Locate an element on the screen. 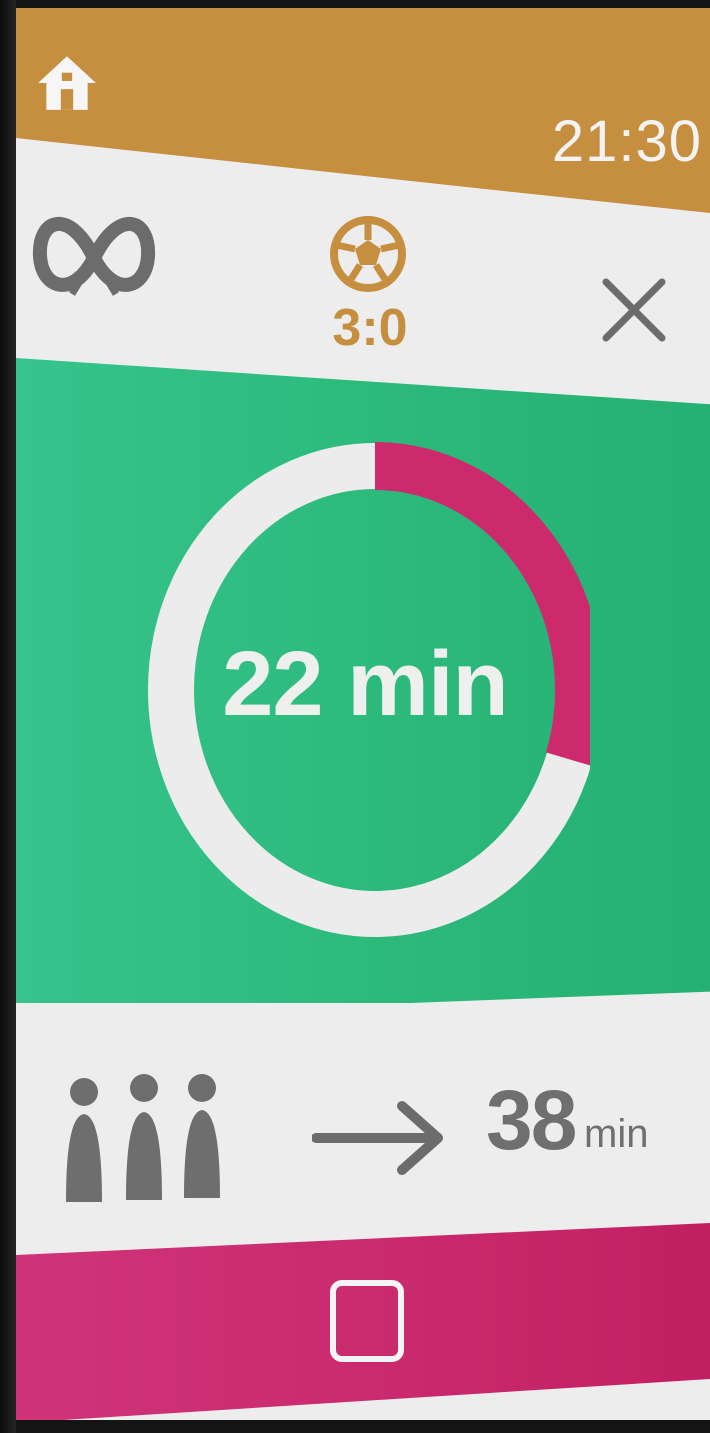  timer-label: 22 min is located at coordinates (365, 684).